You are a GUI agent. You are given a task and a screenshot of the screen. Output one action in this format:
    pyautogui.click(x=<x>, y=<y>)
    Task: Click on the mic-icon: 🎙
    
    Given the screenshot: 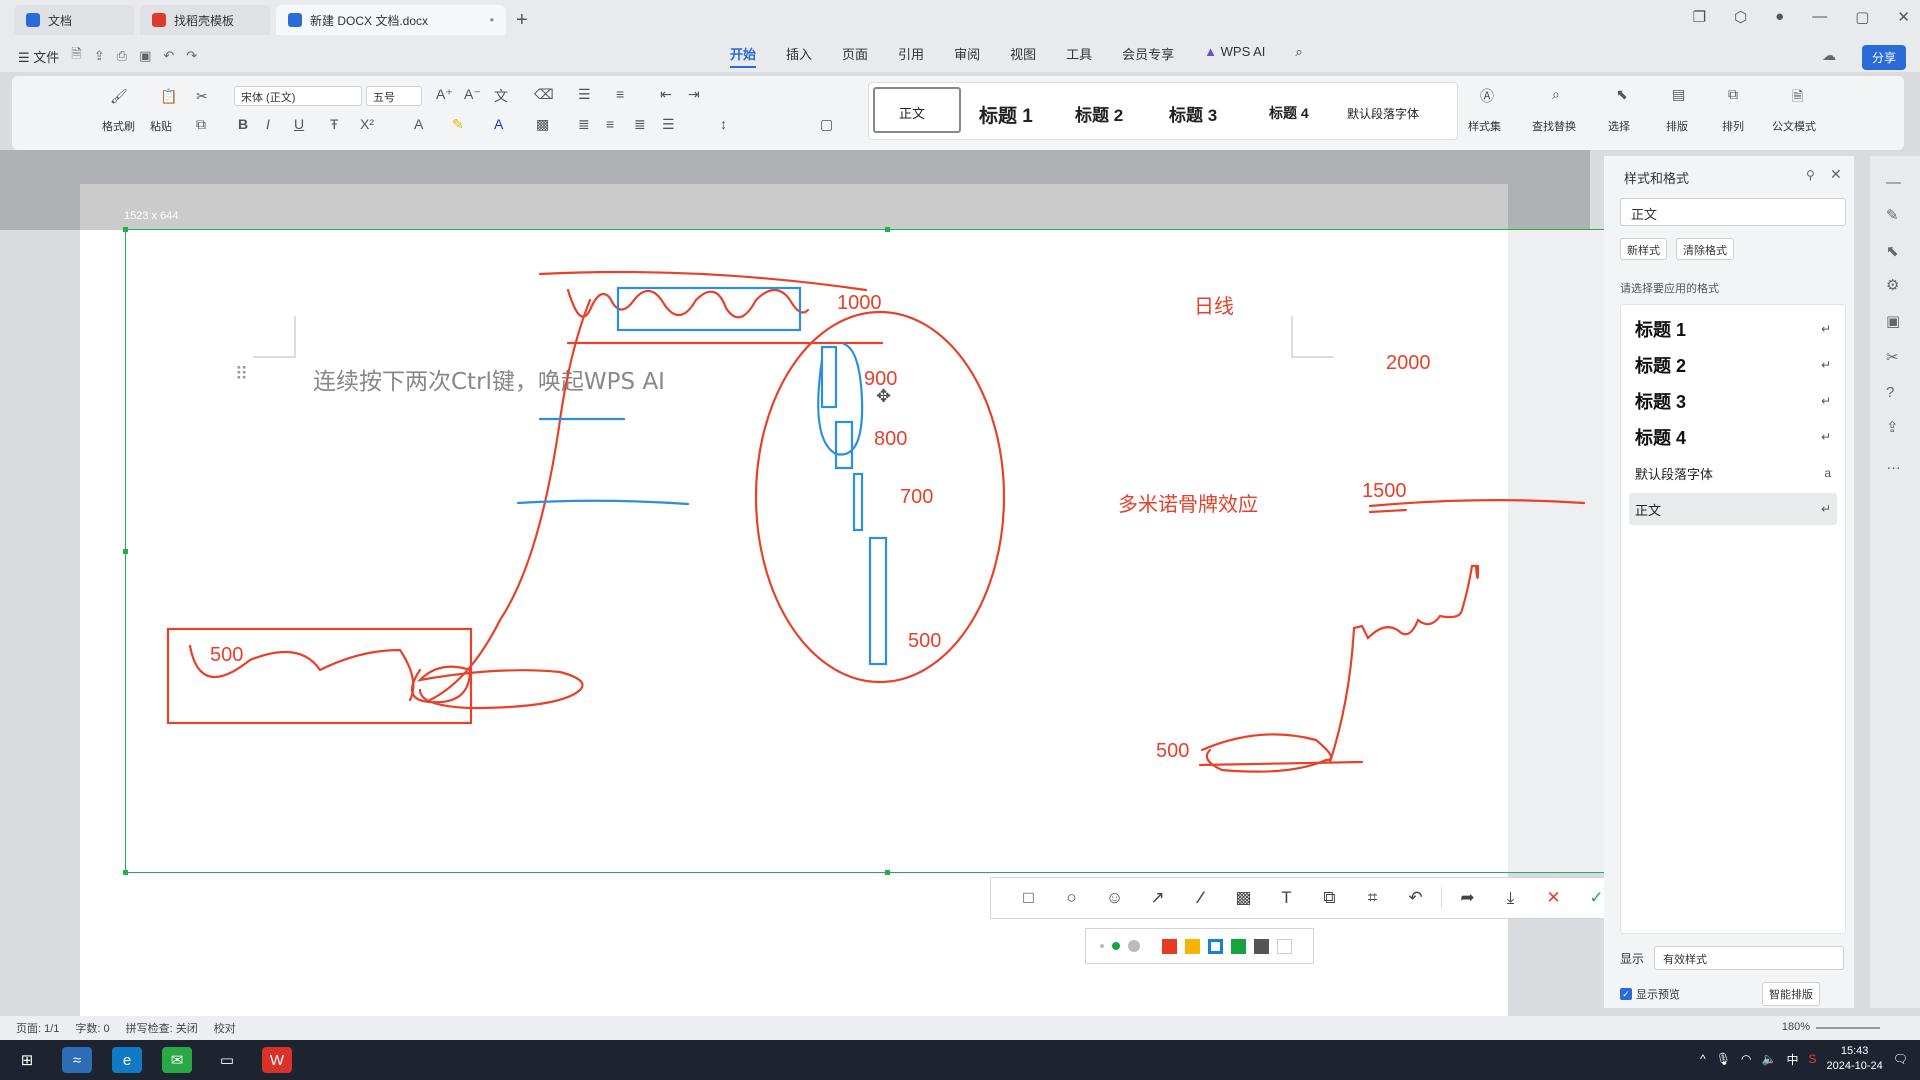 What is the action you would take?
    pyautogui.click(x=1723, y=1059)
    